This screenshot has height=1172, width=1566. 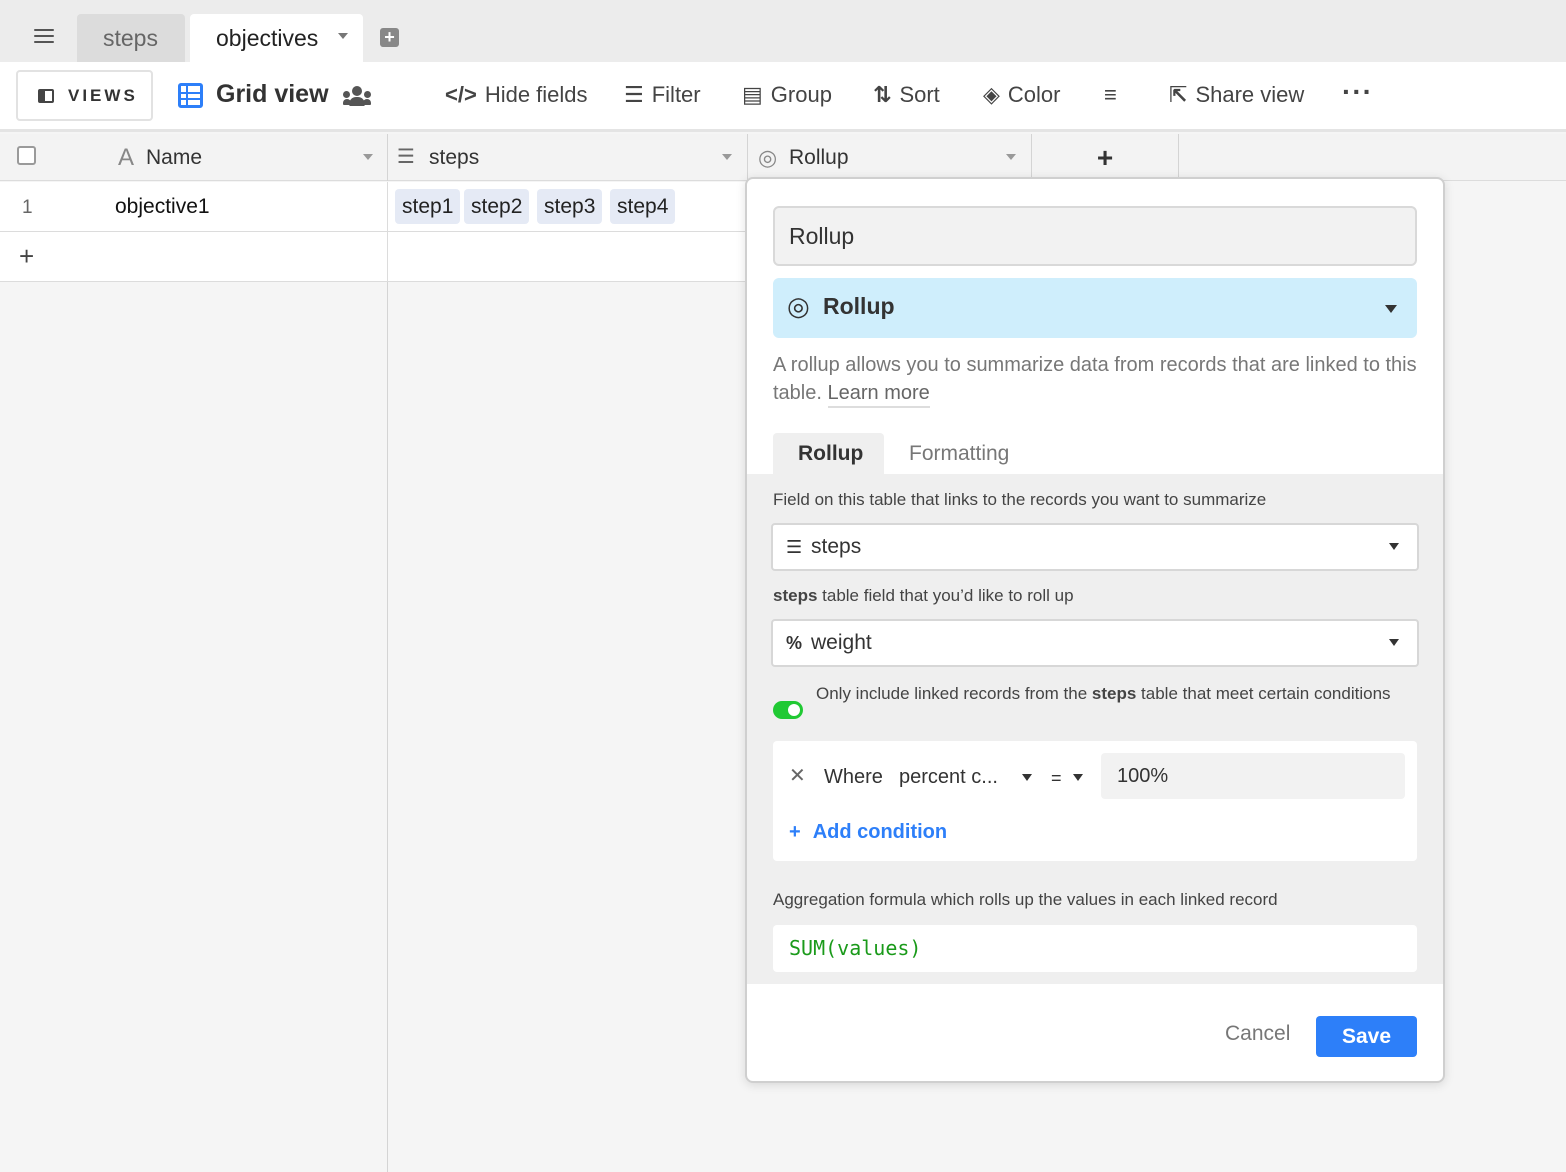 What do you see at coordinates (1095, 547) in the screenshot?
I see `link-field-select: ☰ steps` at bounding box center [1095, 547].